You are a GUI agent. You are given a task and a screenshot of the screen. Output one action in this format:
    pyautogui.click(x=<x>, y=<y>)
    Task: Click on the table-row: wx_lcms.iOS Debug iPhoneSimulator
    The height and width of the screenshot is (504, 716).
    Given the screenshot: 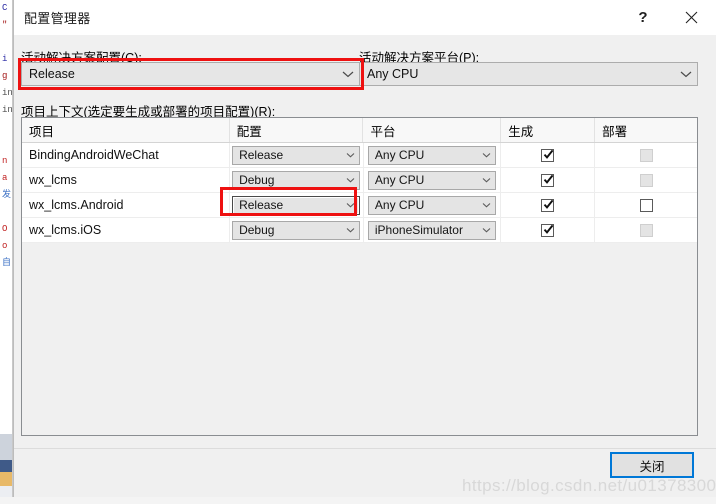 What is the action you would take?
    pyautogui.click(x=359, y=230)
    